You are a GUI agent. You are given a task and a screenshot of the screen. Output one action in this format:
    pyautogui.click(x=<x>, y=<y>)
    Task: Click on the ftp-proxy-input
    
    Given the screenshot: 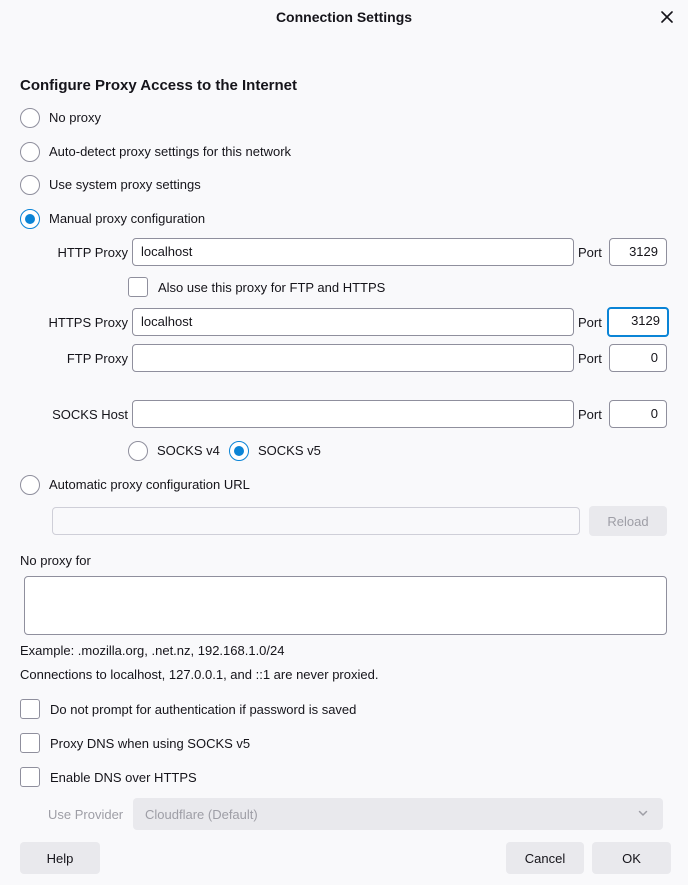 What is the action you would take?
    pyautogui.click(x=353, y=358)
    